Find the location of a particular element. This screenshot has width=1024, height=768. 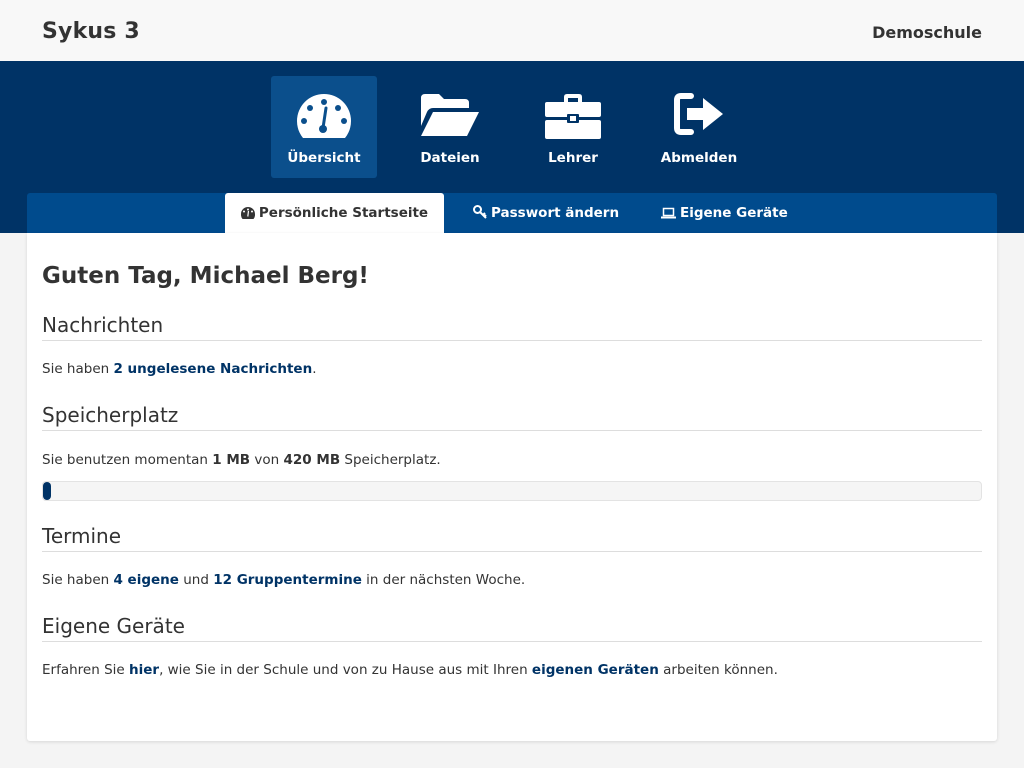

laptop-icon is located at coordinates (668, 213).